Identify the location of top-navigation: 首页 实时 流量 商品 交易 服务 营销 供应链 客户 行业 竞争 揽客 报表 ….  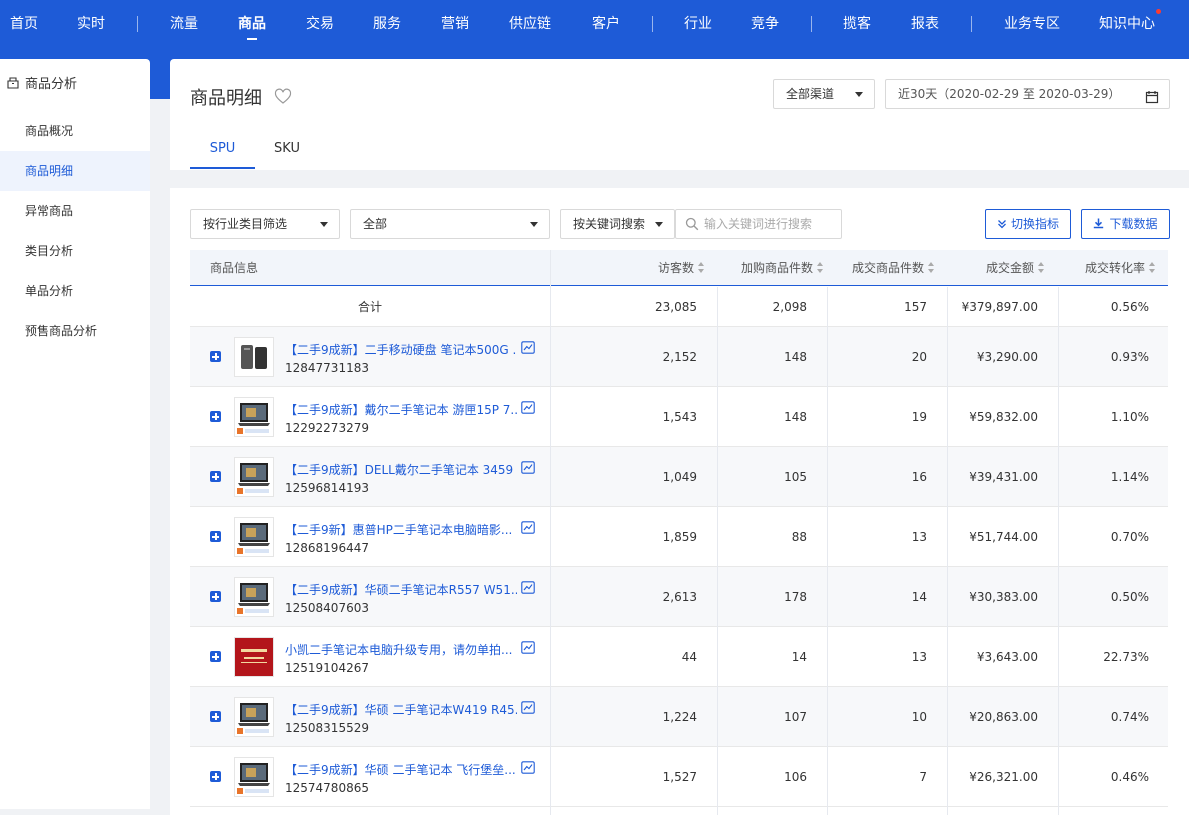
(594, 49).